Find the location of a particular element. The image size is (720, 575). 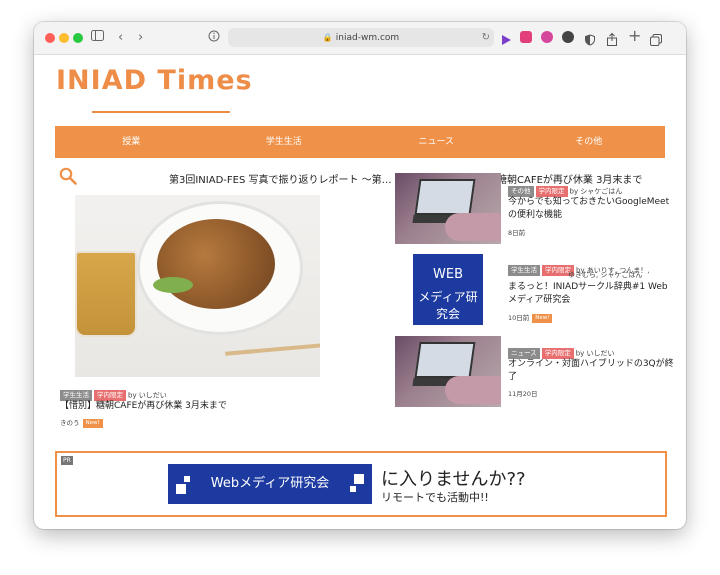

featured-date-row: きのう New! is located at coordinates (81, 422).